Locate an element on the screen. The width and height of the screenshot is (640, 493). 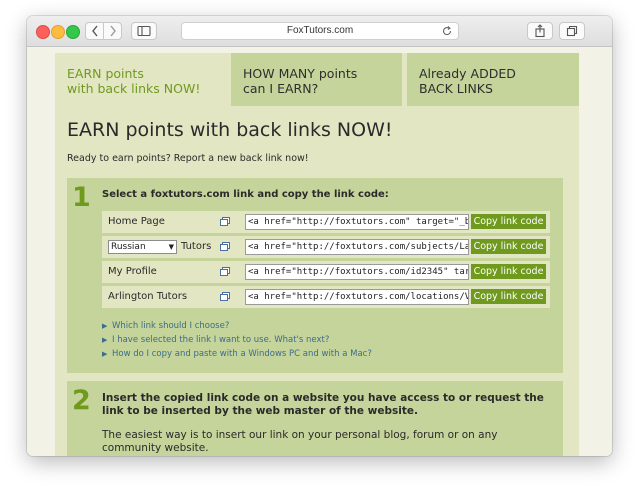
tabs-overview-button is located at coordinates (572, 31).